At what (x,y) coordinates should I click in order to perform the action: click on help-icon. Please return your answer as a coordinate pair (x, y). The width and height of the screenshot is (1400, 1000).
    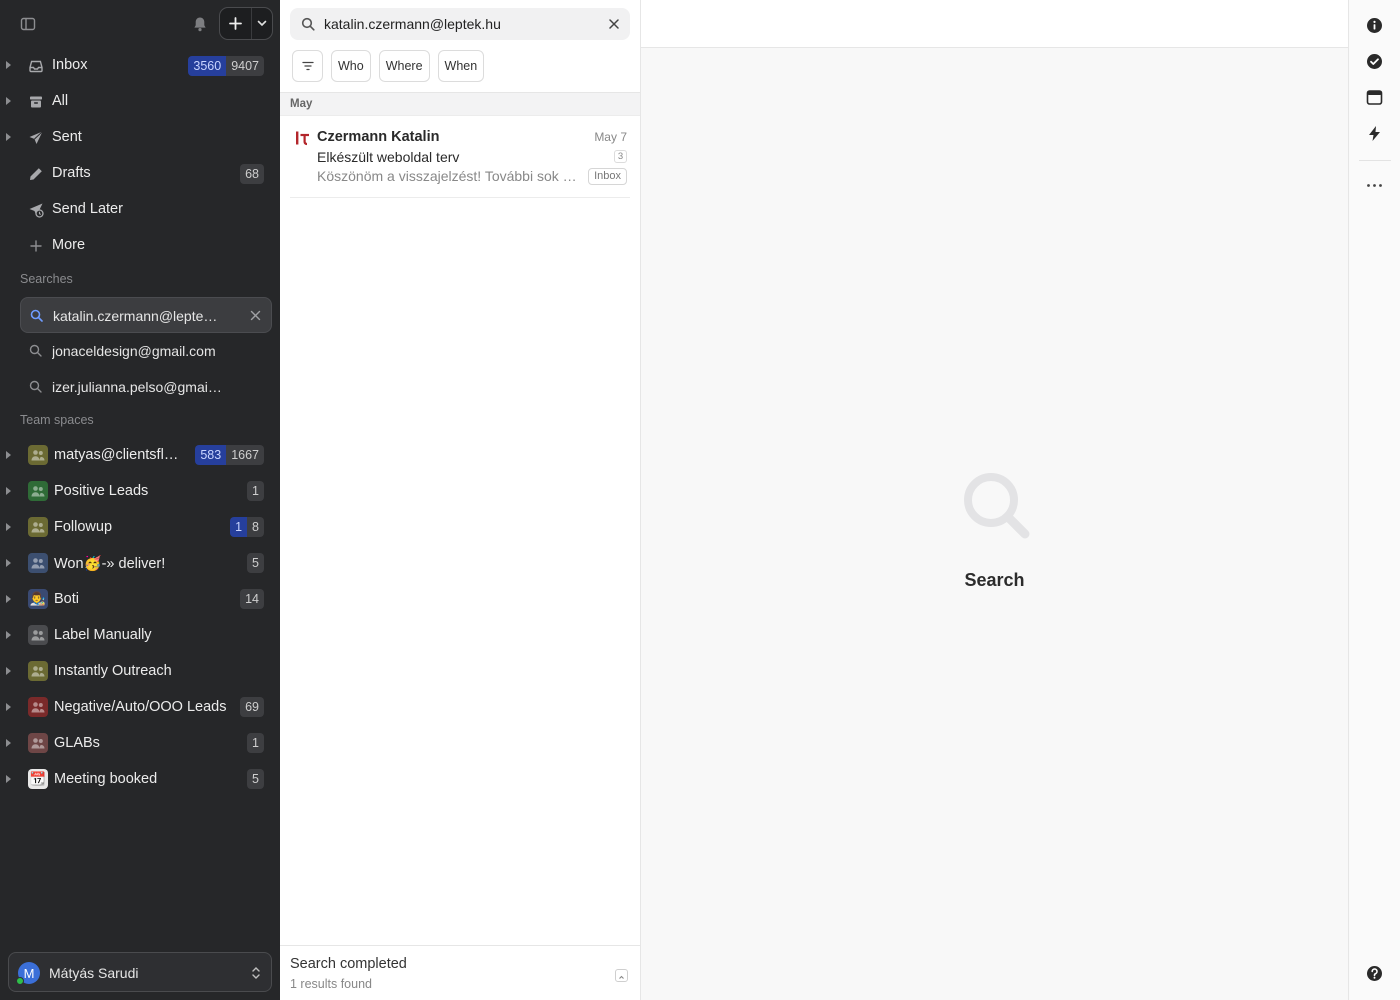
    Looking at the image, I should click on (1374, 973).